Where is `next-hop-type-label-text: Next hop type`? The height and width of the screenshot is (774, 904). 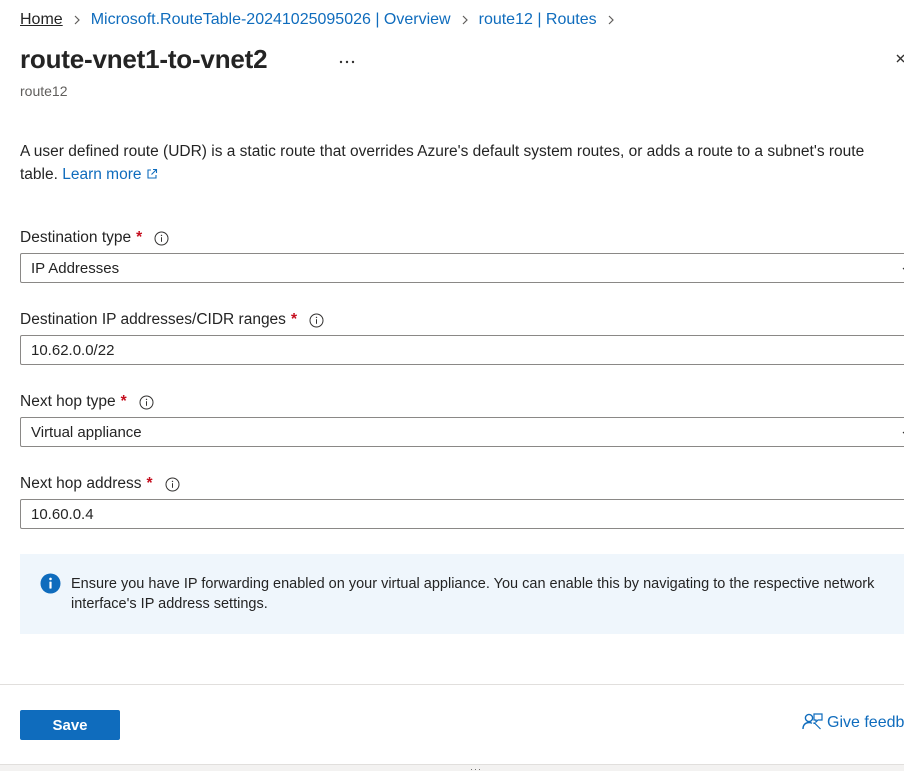
next-hop-type-label-text: Next hop type is located at coordinates (68, 401).